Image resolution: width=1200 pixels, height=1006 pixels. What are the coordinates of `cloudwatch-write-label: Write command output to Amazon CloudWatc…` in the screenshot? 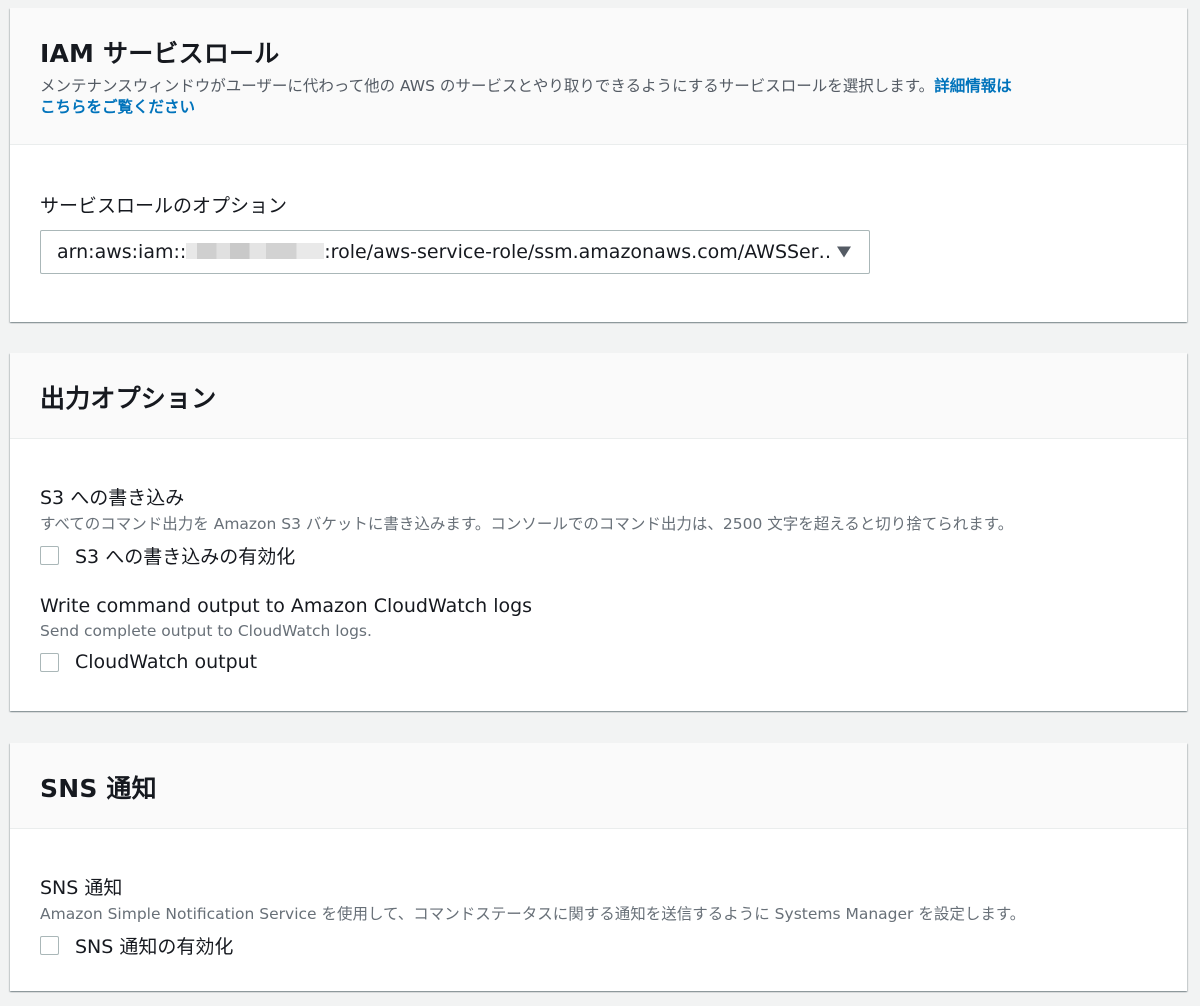 It's located at (286, 606).